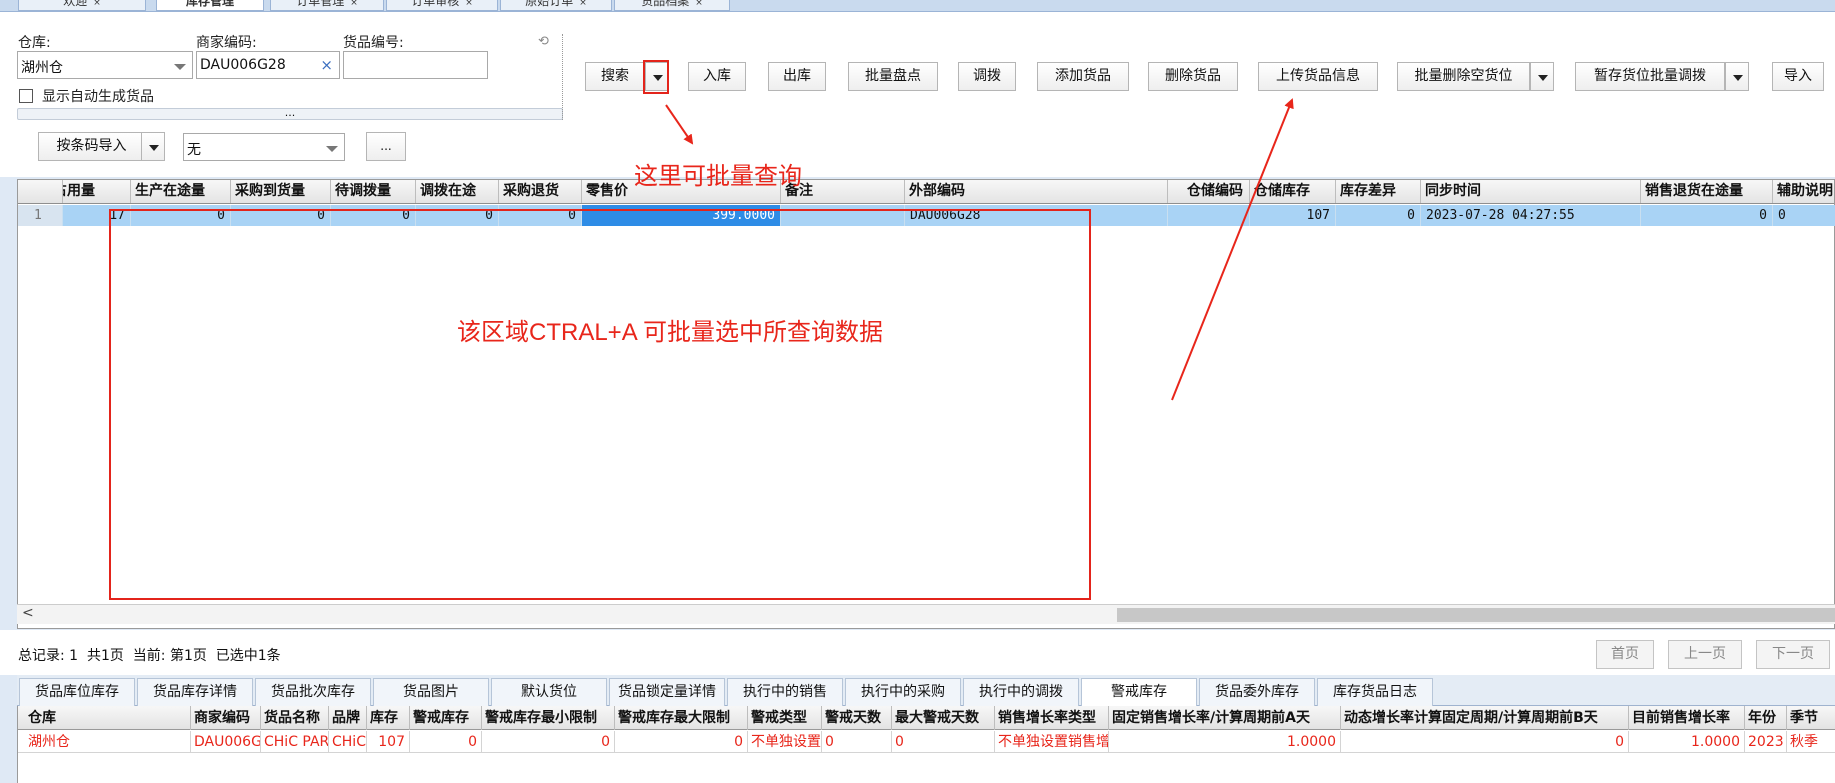 The height and width of the screenshot is (783, 1835). What do you see at coordinates (446, 718) in the screenshot?
I see `col-header: 警戒库存` at bounding box center [446, 718].